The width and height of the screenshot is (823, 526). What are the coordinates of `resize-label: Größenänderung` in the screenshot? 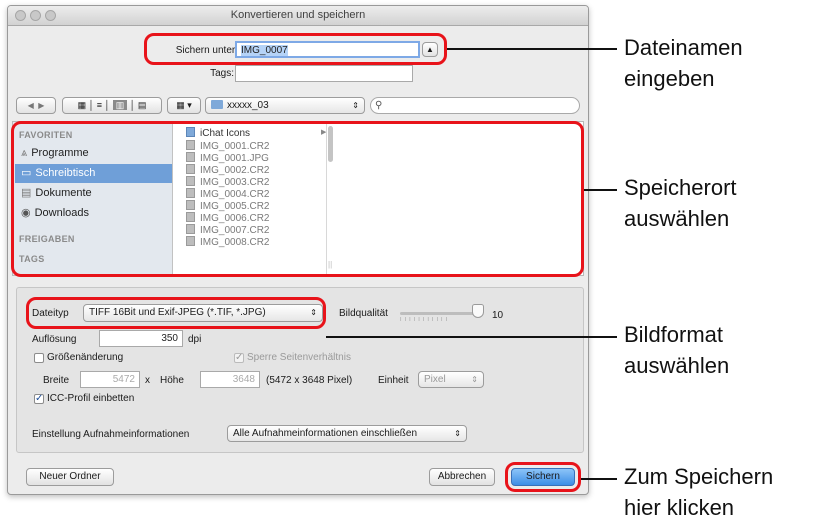 It's located at (85, 357).